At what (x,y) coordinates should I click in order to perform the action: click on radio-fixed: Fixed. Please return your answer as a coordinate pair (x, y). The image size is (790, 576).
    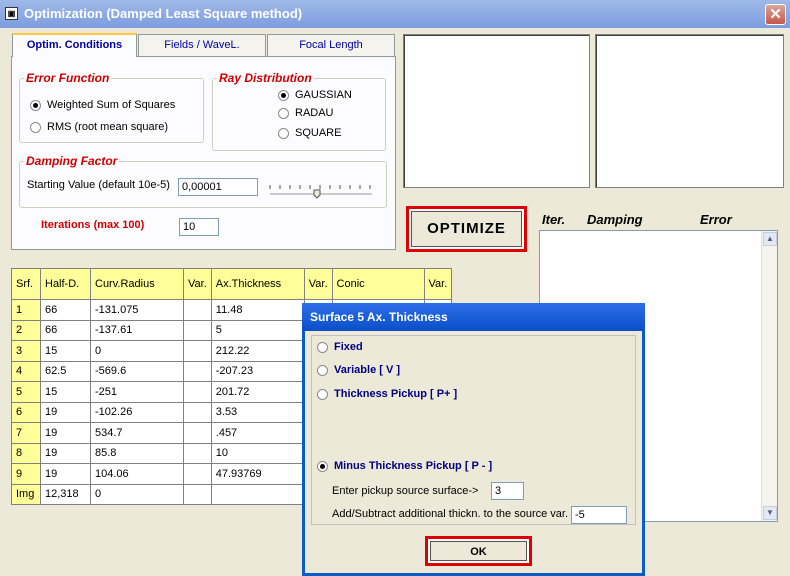
    Looking at the image, I should click on (340, 347).